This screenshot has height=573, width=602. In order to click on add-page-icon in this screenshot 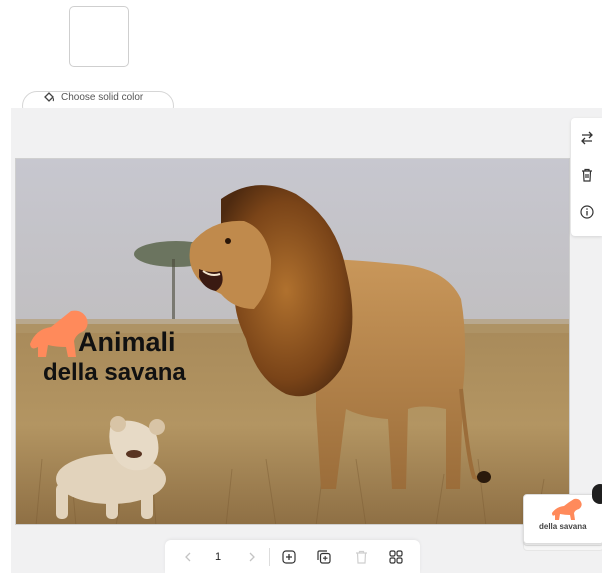, I will do `click(289, 557)`.